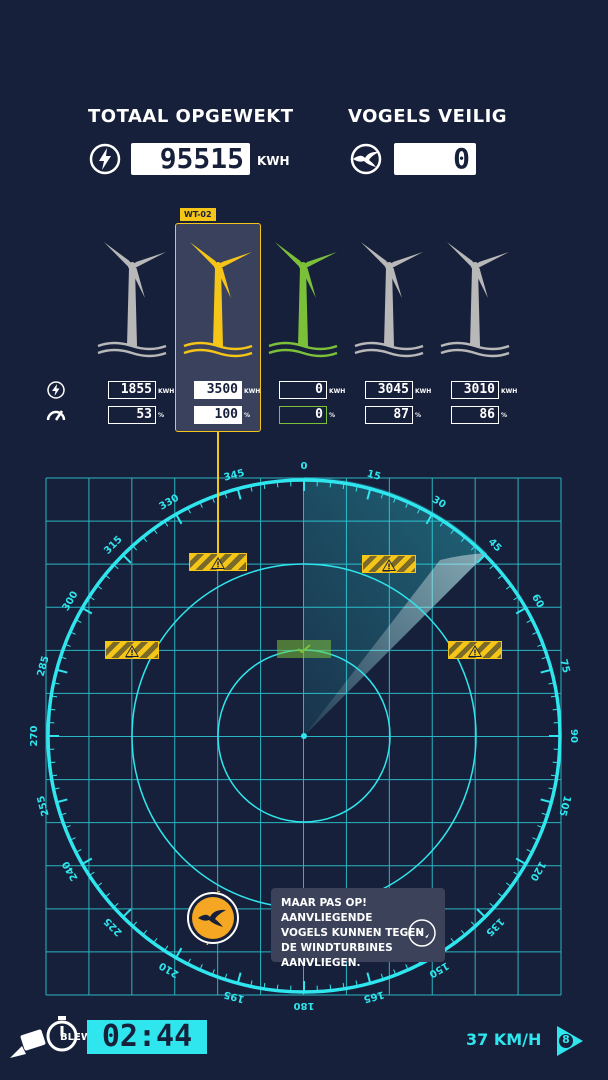 This screenshot has width=608, height=1080. I want to click on compass-label-180: 180, so click(304, 1005).